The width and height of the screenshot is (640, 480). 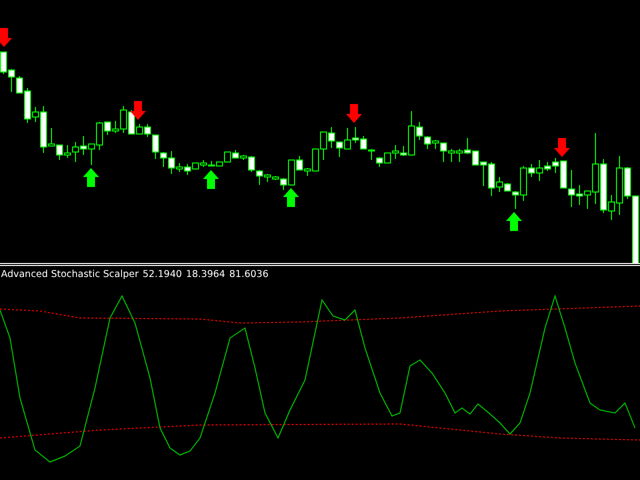 What do you see at coordinates (70, 274) in the screenshot?
I see `indicator-name: Advanced Stochastic Scalper` at bounding box center [70, 274].